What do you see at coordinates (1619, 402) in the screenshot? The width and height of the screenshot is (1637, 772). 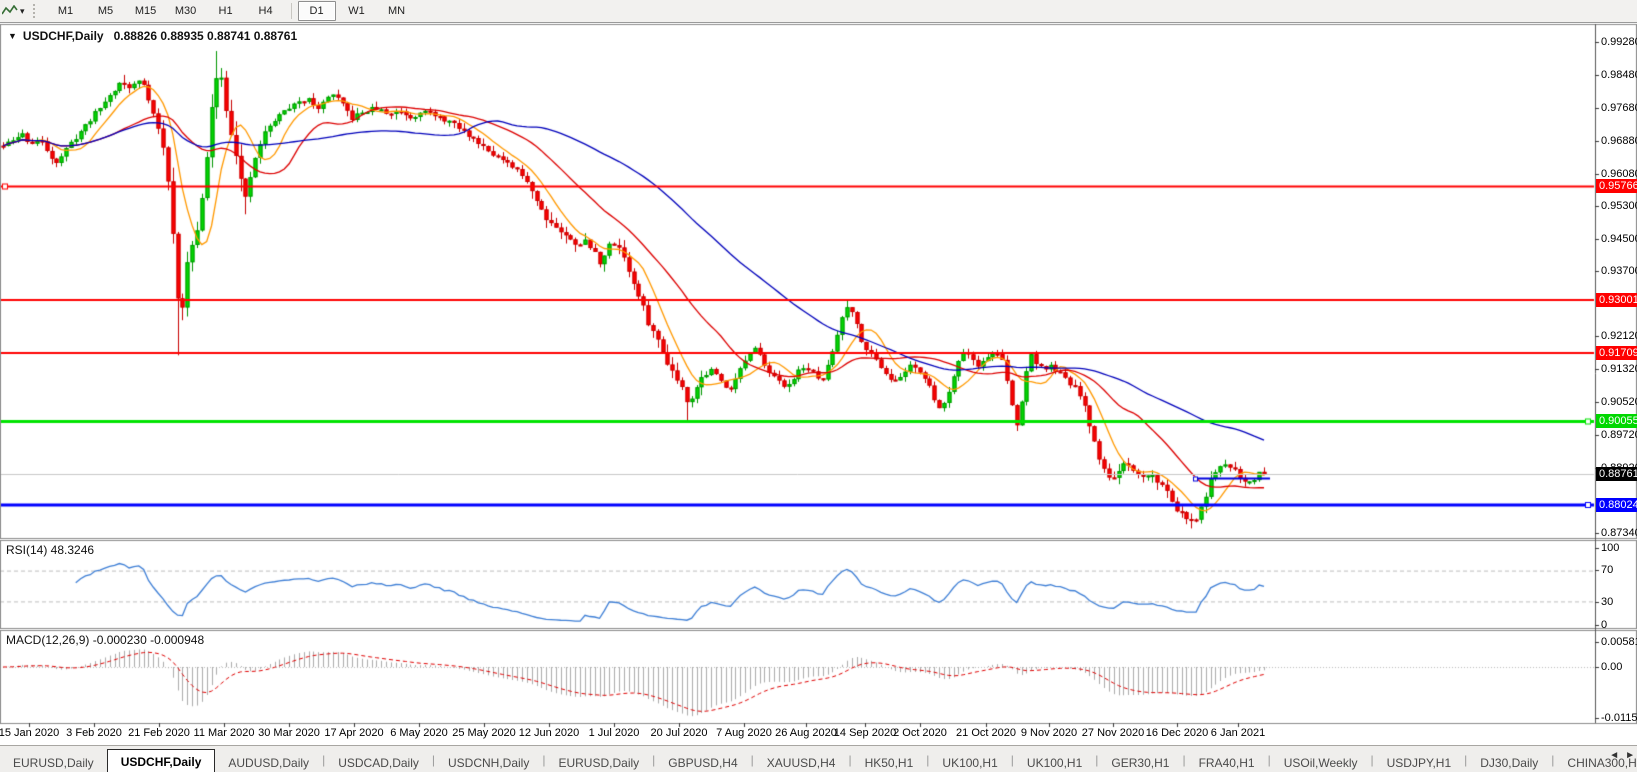 I see `price-axis-label: 0.90520` at bounding box center [1619, 402].